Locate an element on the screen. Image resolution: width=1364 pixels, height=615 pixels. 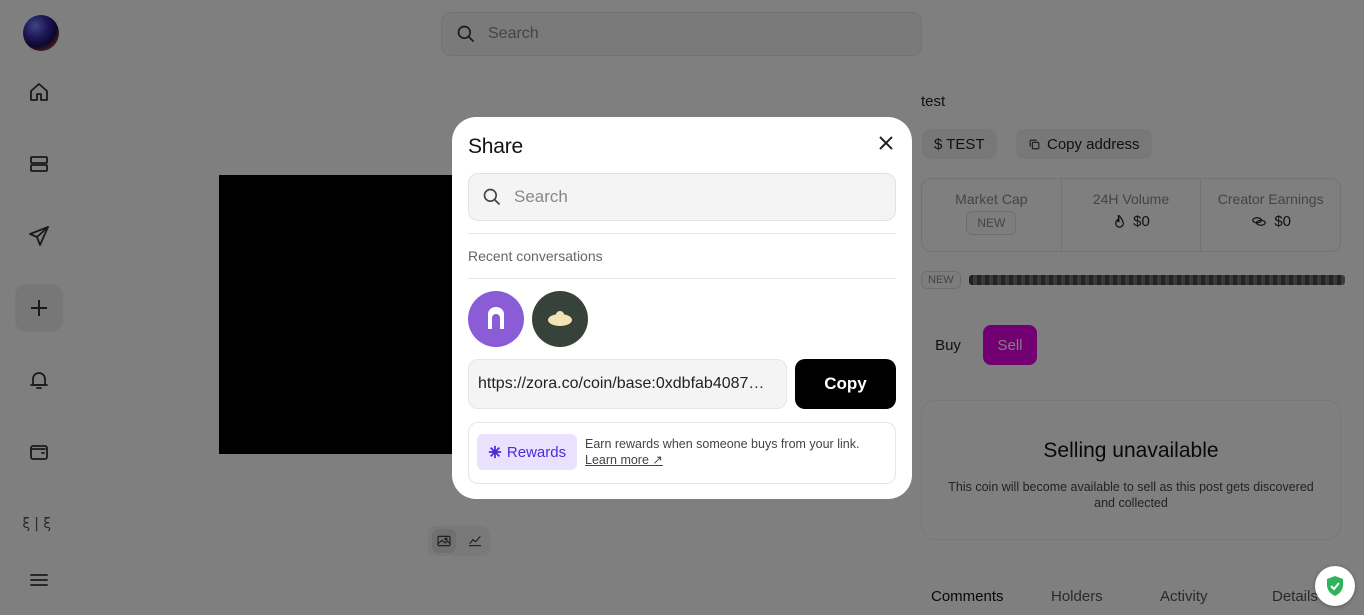
share-link-input is located at coordinates (627, 384).